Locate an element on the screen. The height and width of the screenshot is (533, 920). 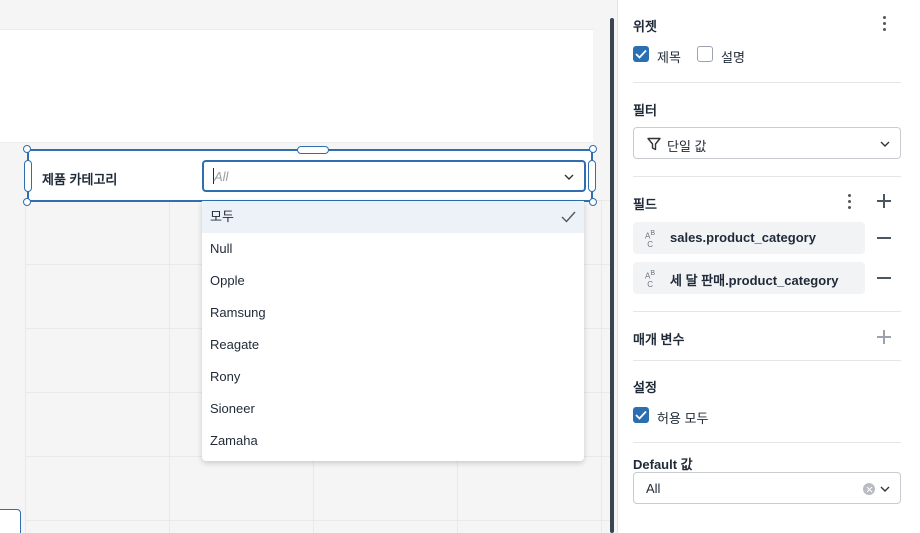
option-label: Null is located at coordinates (221, 248).